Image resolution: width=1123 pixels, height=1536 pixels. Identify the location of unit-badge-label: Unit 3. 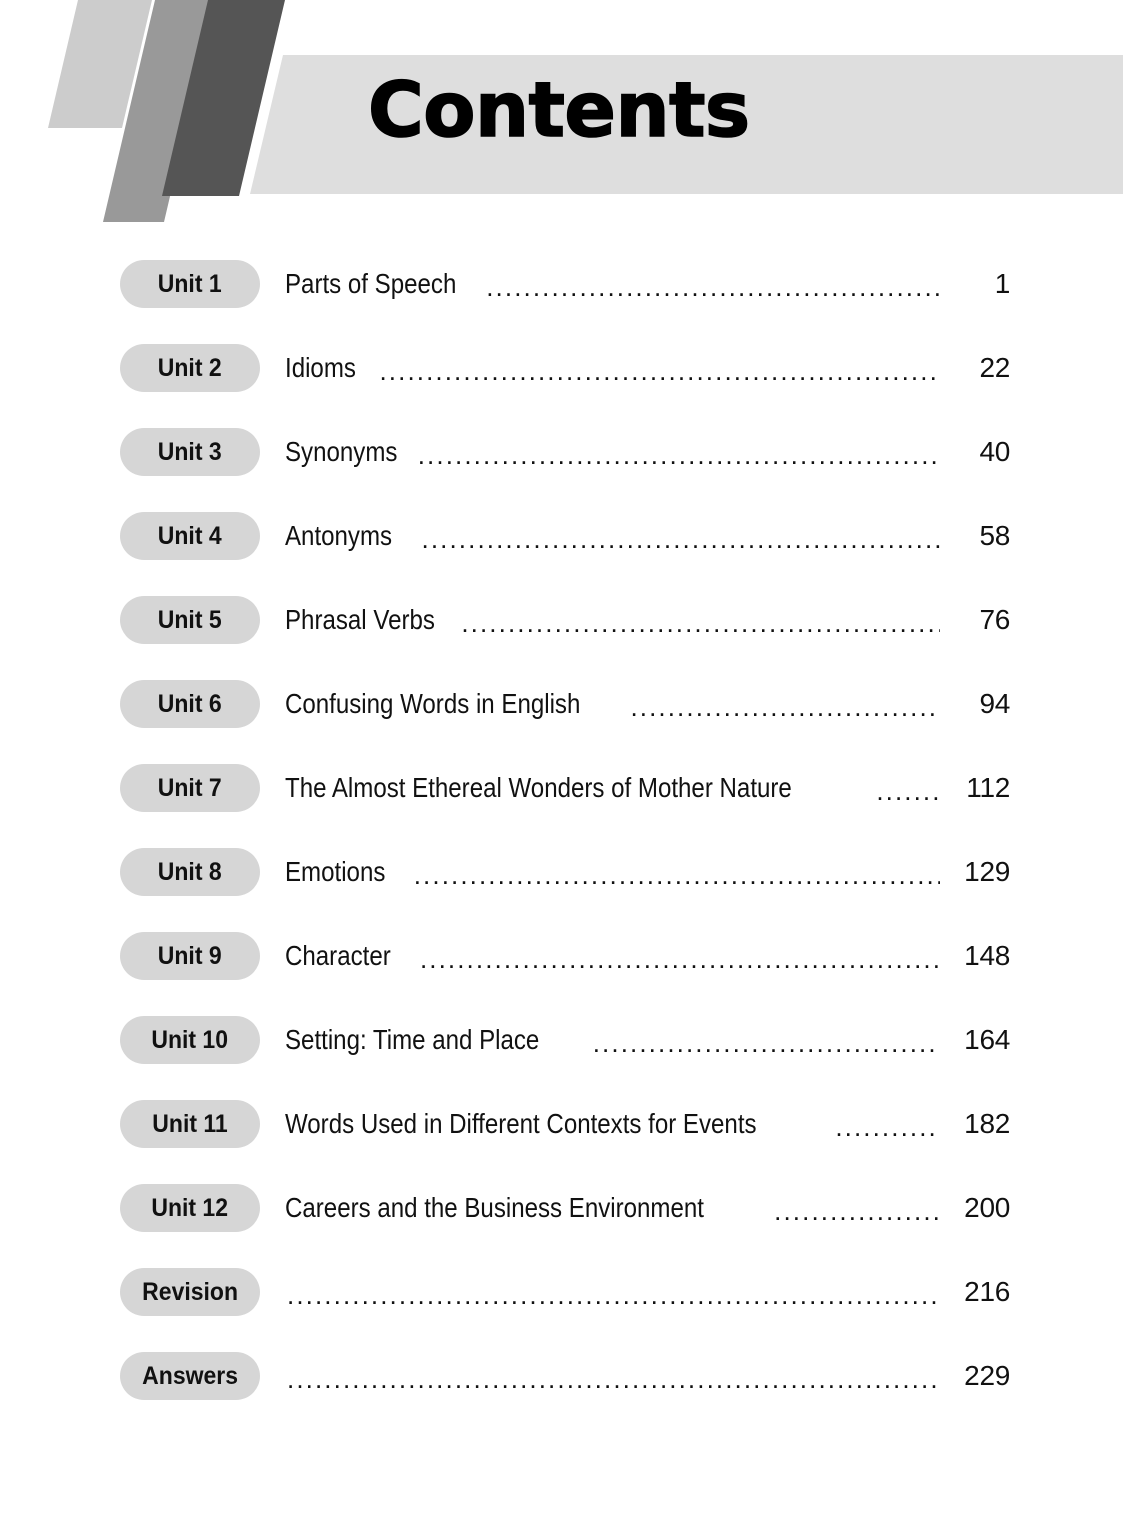
(190, 451).